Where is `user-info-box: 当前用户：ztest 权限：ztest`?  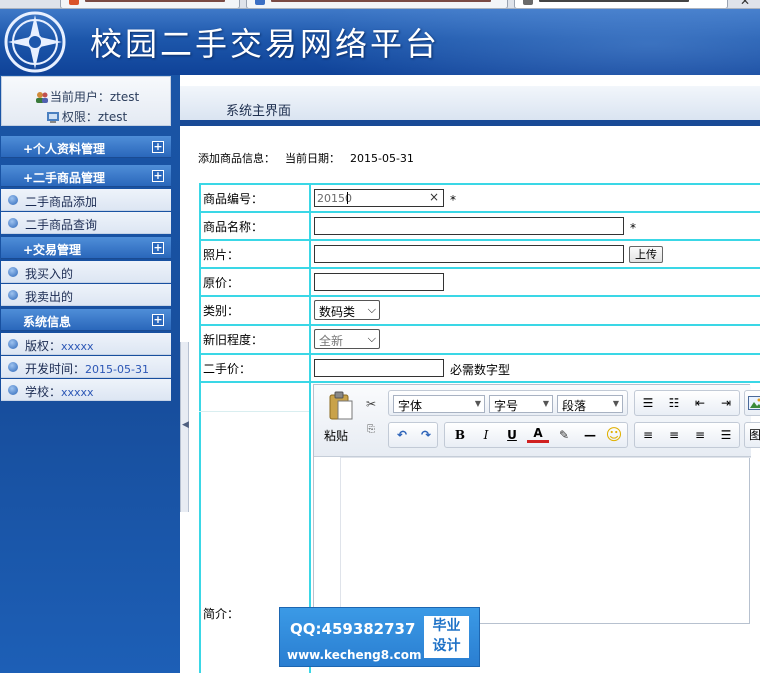
user-info-box: 当前用户：ztest 权限：ztest is located at coordinates (86, 101).